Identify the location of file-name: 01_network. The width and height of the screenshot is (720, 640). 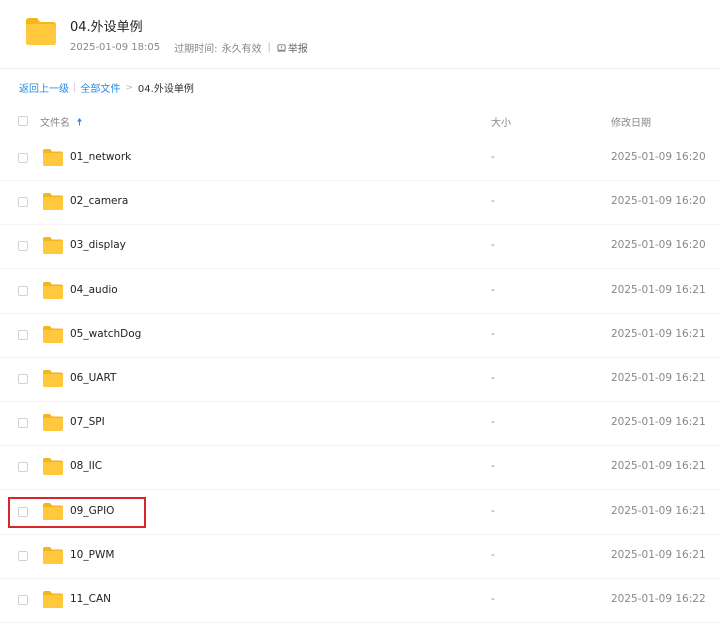
(100, 157).